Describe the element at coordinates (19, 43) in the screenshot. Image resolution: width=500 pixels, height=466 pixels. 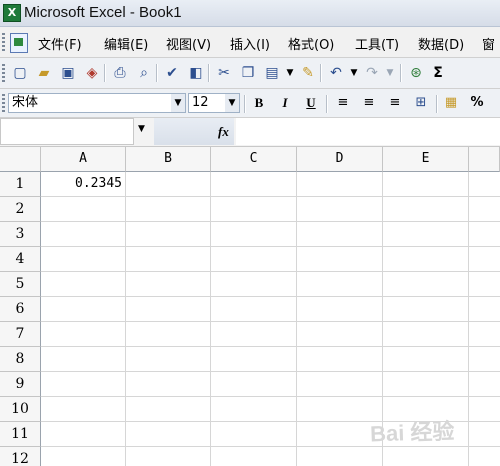
I see `workbook-icon` at that location.